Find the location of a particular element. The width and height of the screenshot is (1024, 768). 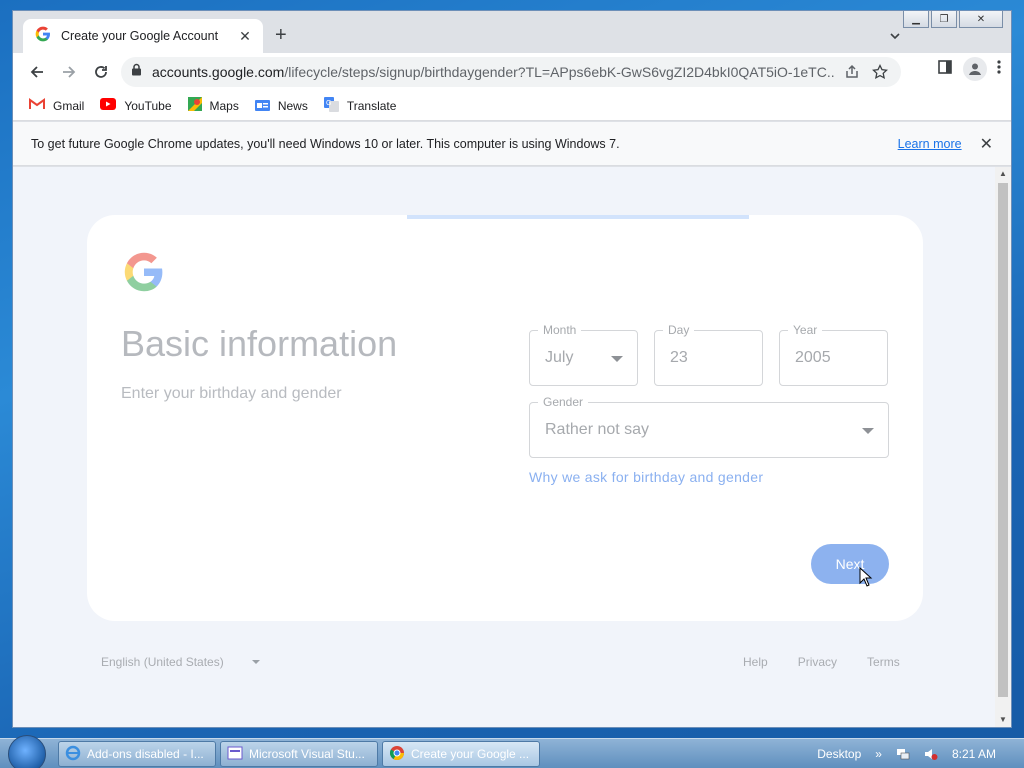

visual-studio-icon is located at coordinates (235, 754).